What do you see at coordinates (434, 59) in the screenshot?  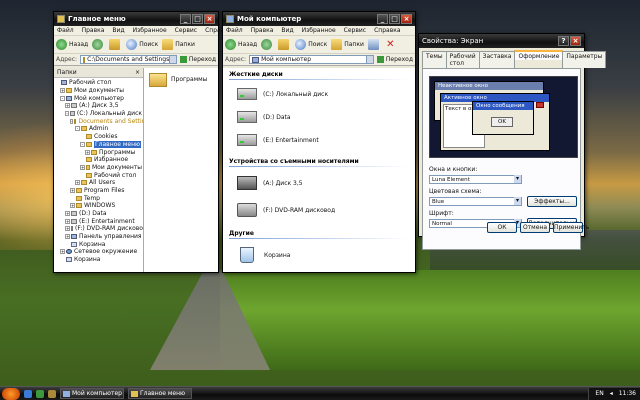 I see `tab-themes: Темы` at bounding box center [434, 59].